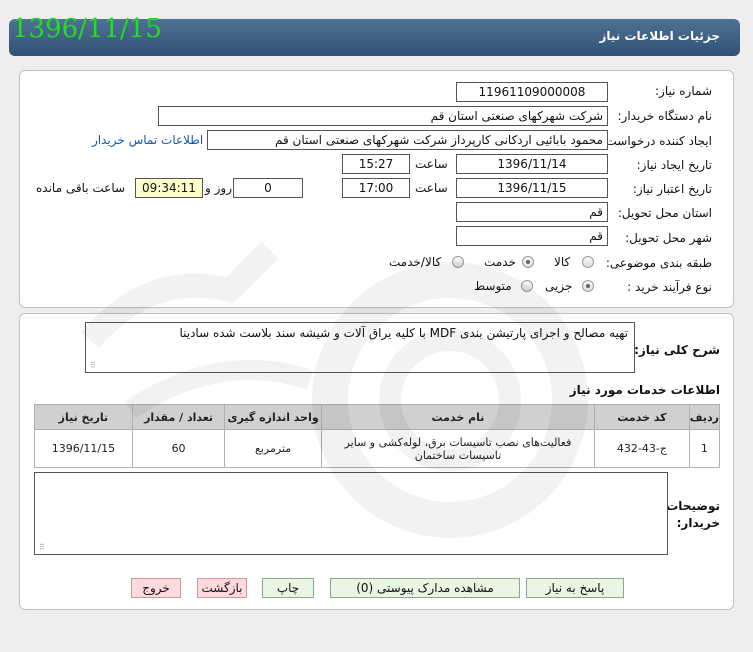 This screenshot has height=652, width=753. What do you see at coordinates (425, 588) in the screenshot?
I see `view-attachments-button: مشاهده مدارک پیوستی (0)` at bounding box center [425, 588].